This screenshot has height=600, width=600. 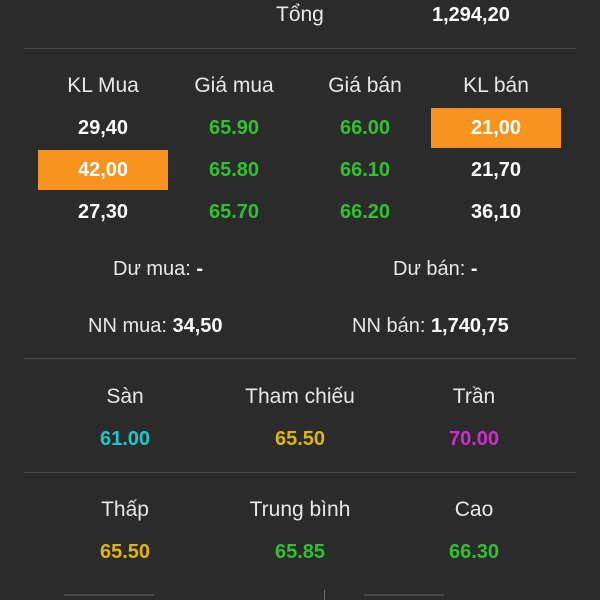 I want to click on foreign-sell-value: 1,740,75, so click(x=469, y=326).